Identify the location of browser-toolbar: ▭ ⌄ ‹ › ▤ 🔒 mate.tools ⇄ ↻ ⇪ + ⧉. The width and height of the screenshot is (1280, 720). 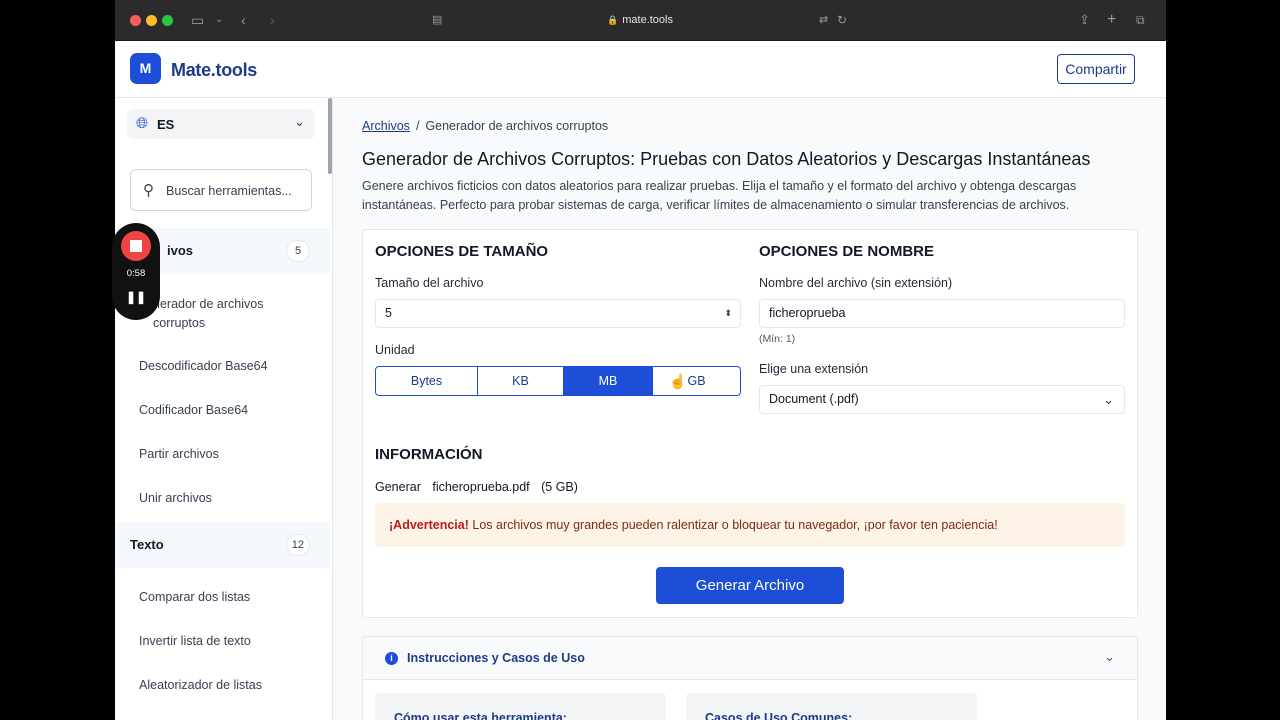
(640, 20).